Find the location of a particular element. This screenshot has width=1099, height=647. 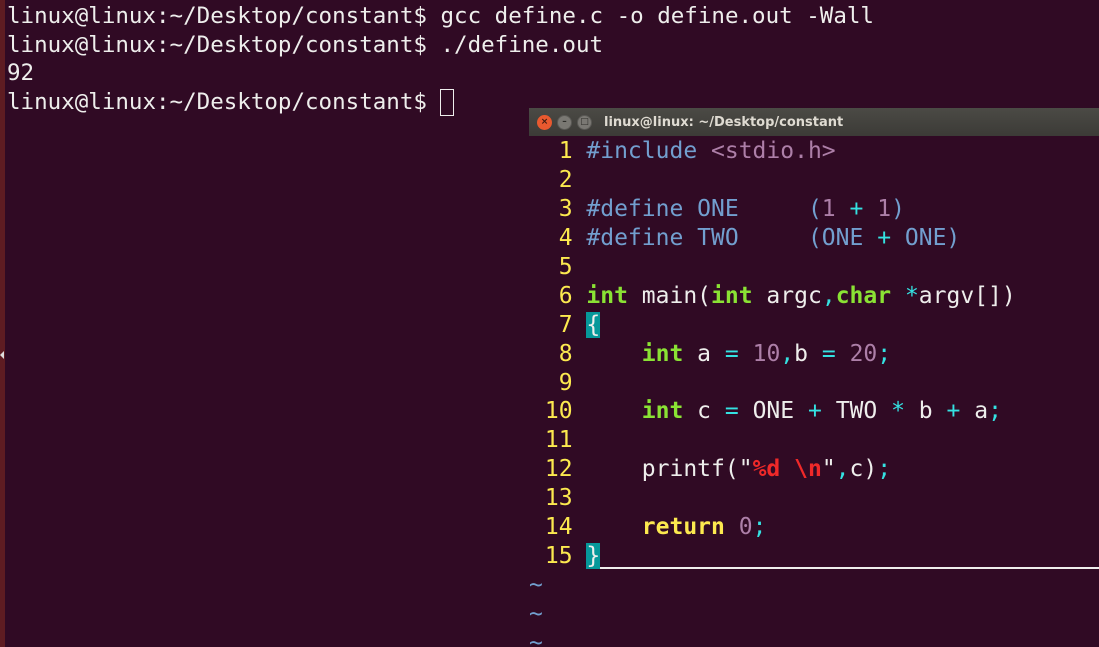

window-titlebar: × – □ linux@linux: ~/Desktop/constant is located at coordinates (814, 122).